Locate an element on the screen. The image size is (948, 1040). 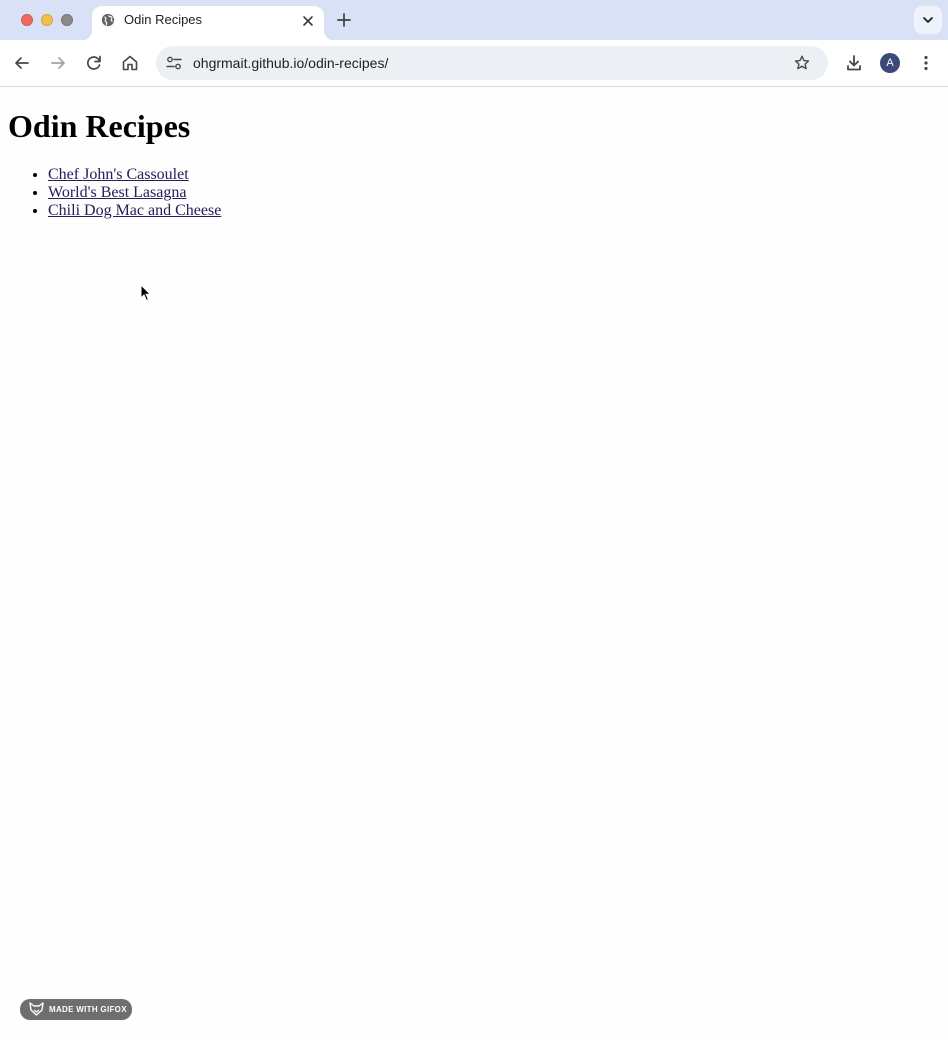
list-item: World's Best Lasagna is located at coordinates (134, 193).